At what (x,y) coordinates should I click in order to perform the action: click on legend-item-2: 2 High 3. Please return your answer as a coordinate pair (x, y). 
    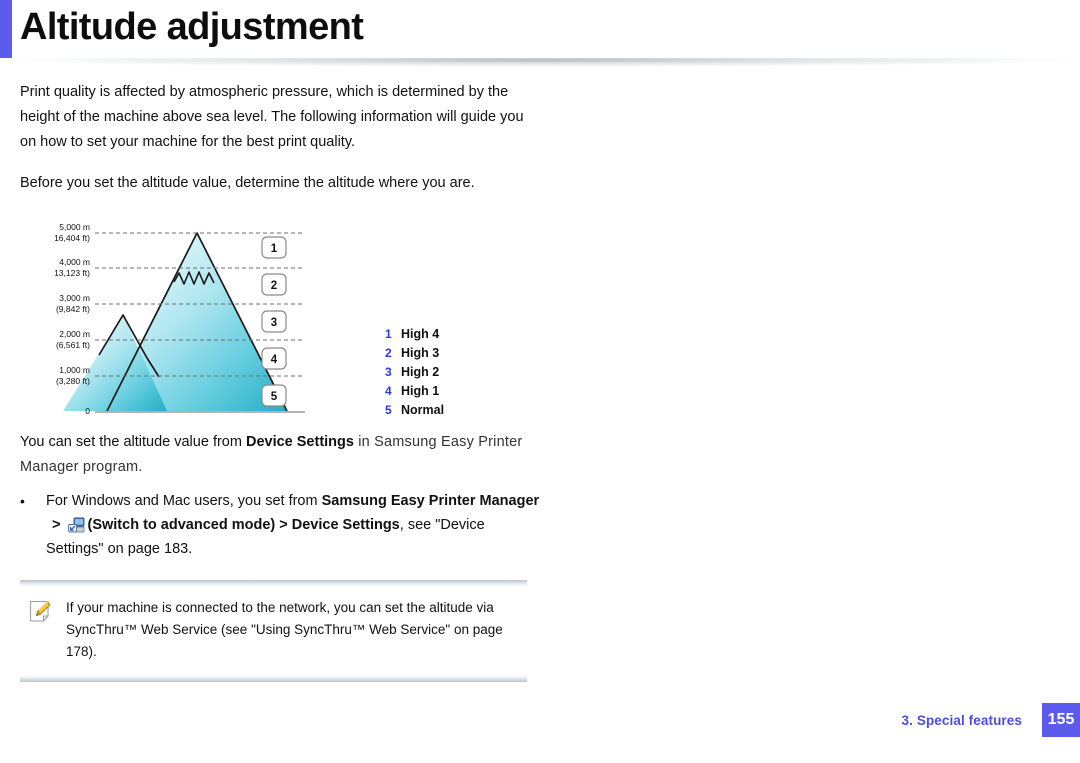
    Looking at the image, I should click on (455, 353).